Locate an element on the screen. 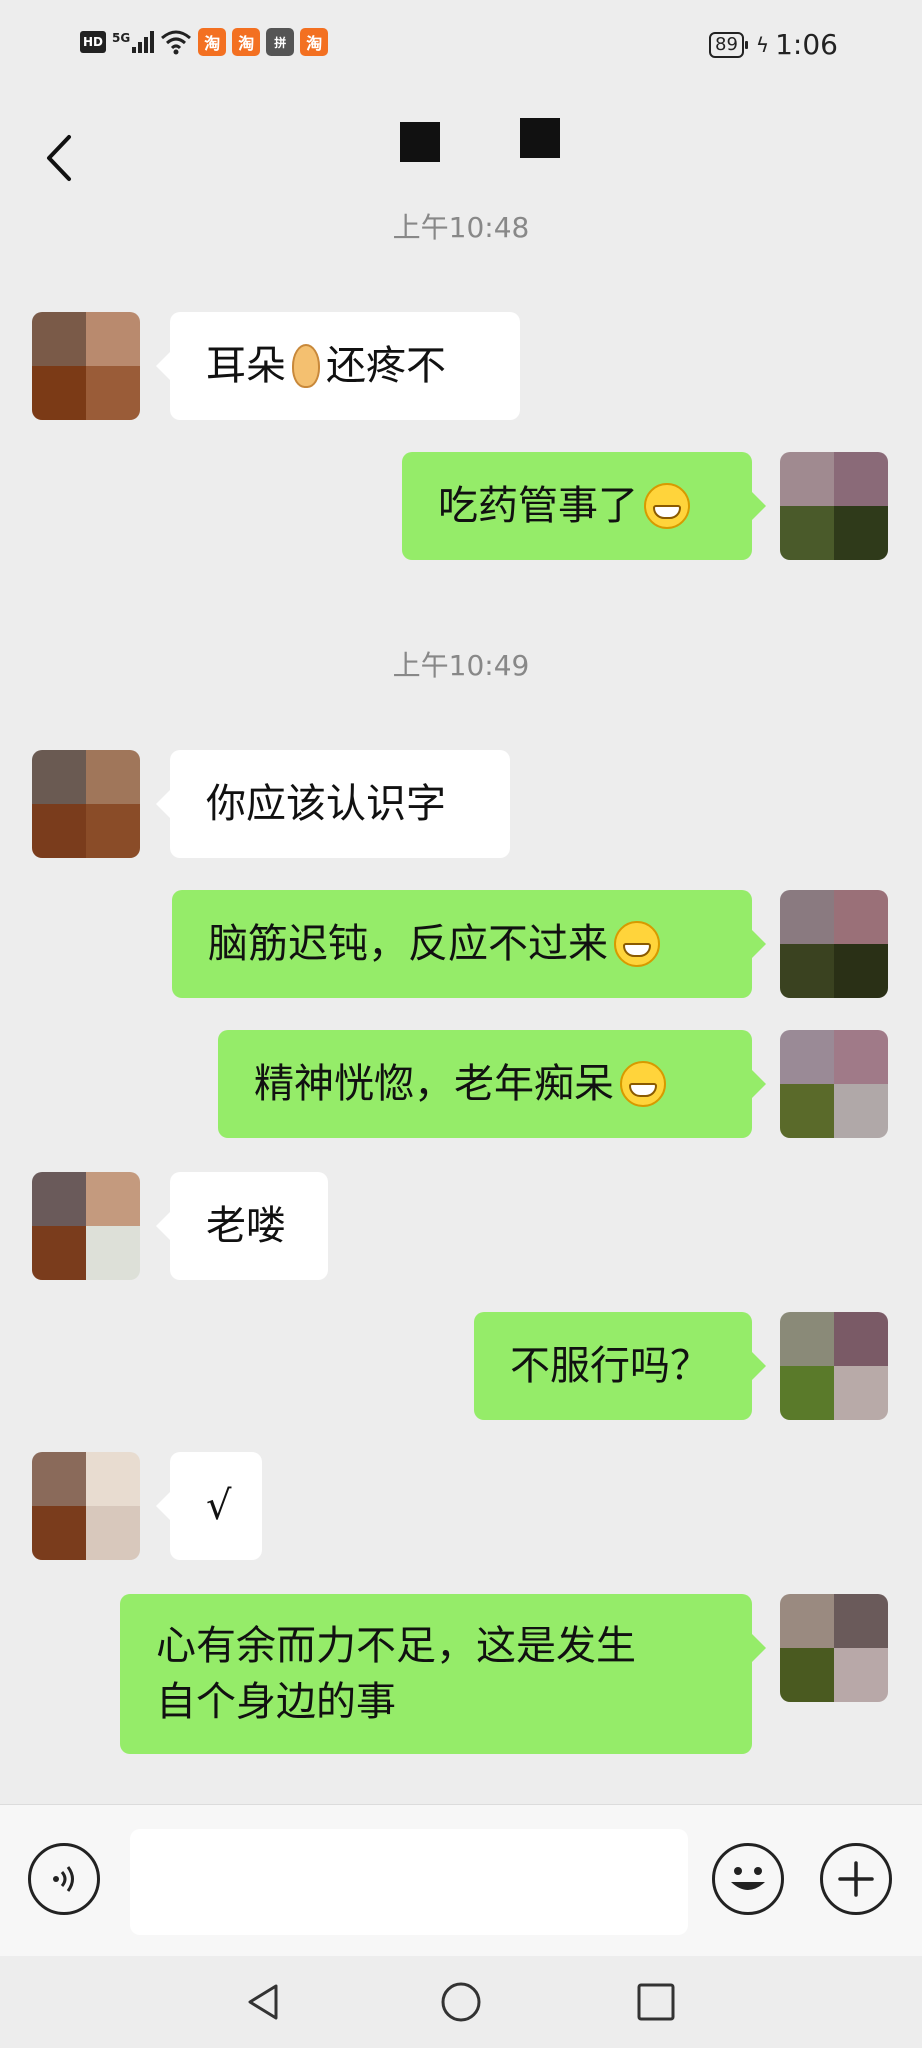 The image size is (922, 2048). more-button is located at coordinates (856, 1879).